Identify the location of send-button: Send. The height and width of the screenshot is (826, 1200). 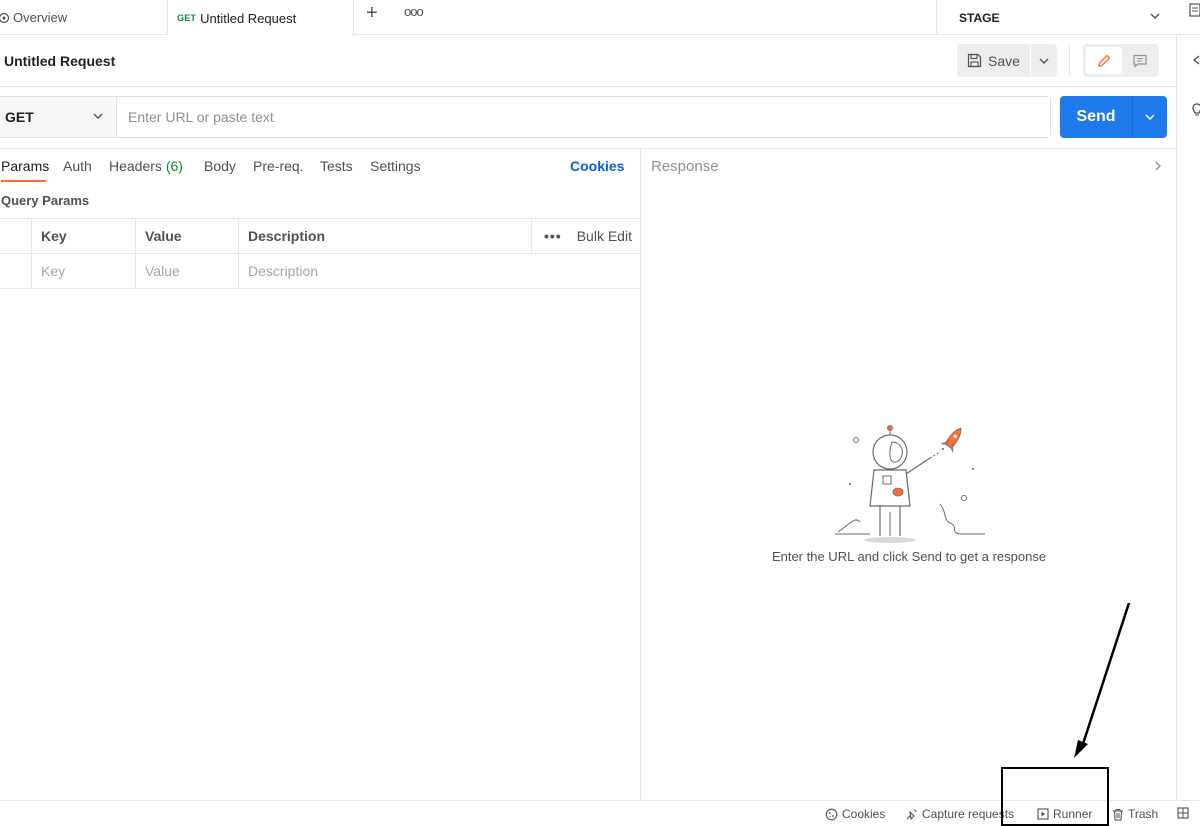
(1096, 117).